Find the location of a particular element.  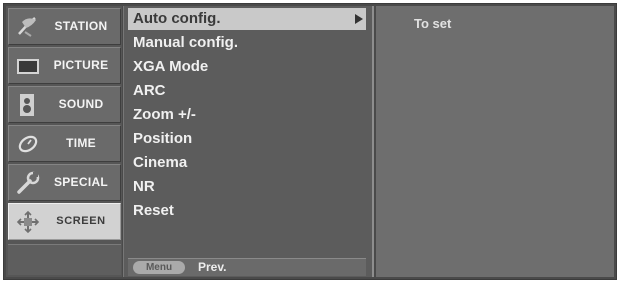

option-cinema: Cinema is located at coordinates (160, 163).